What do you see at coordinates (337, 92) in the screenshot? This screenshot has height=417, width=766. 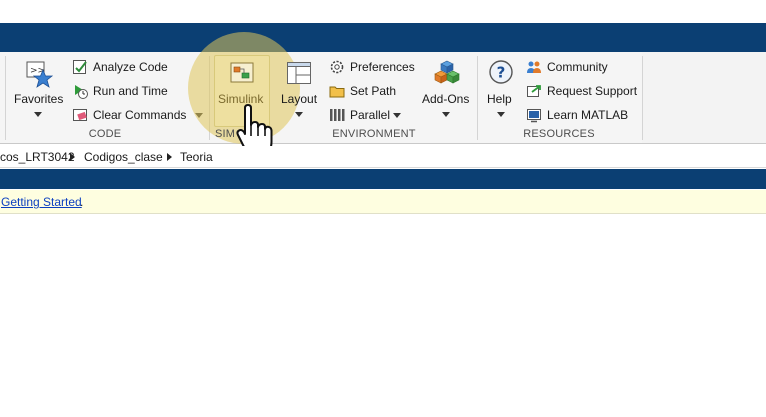 I see `folder-icon` at bounding box center [337, 92].